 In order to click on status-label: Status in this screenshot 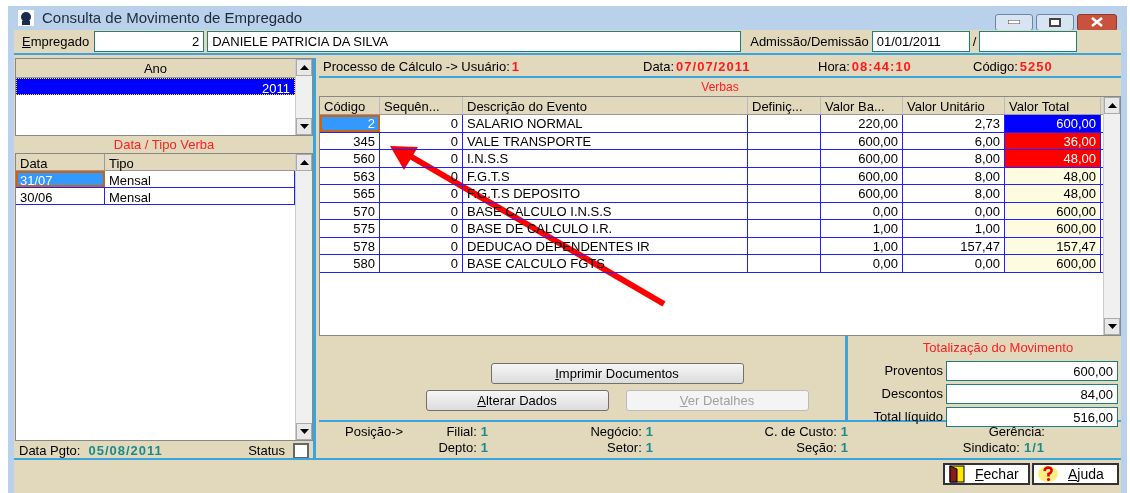, I will do `click(266, 451)`.